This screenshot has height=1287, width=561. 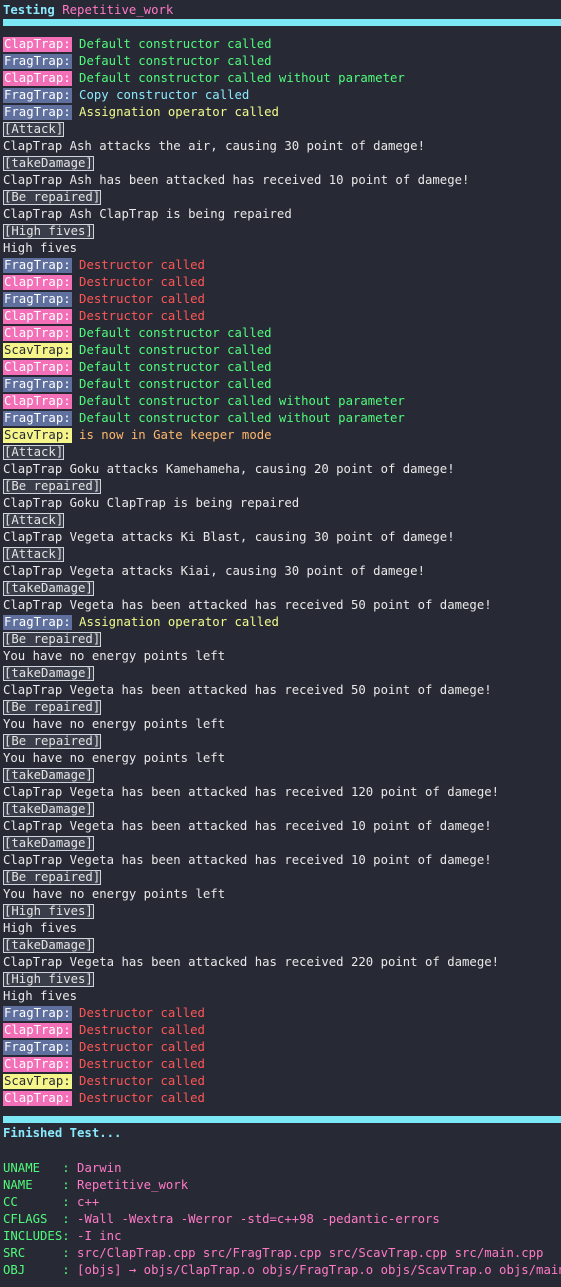 What do you see at coordinates (40, 1219) in the screenshot?
I see `build-info-key: CFLAGS :` at bounding box center [40, 1219].